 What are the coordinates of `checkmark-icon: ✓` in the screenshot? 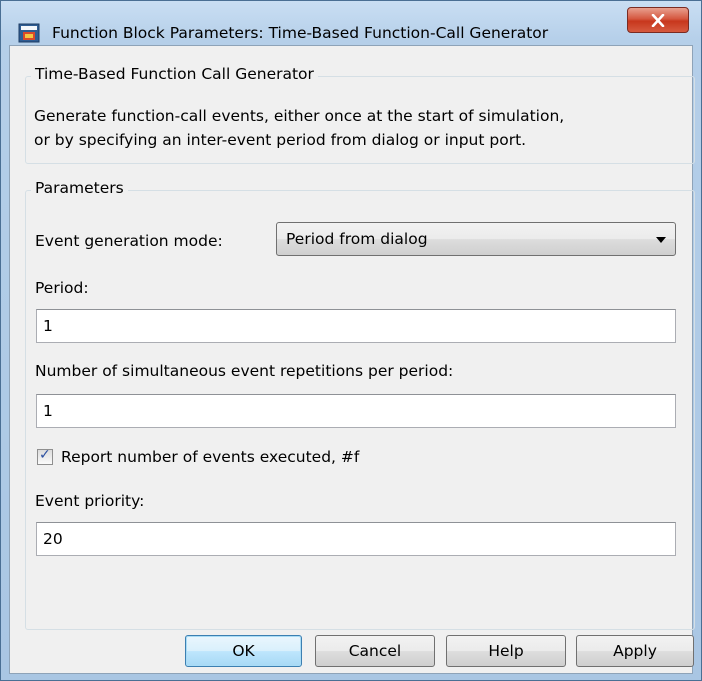 It's located at (45, 455).